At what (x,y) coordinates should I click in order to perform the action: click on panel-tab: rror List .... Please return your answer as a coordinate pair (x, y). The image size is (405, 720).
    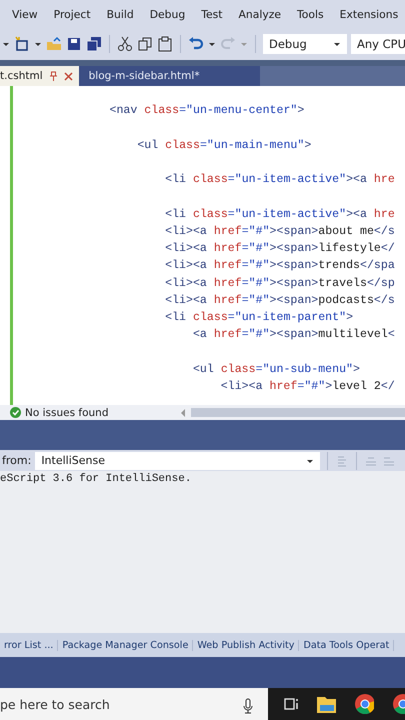
    Looking at the image, I should click on (29, 645).